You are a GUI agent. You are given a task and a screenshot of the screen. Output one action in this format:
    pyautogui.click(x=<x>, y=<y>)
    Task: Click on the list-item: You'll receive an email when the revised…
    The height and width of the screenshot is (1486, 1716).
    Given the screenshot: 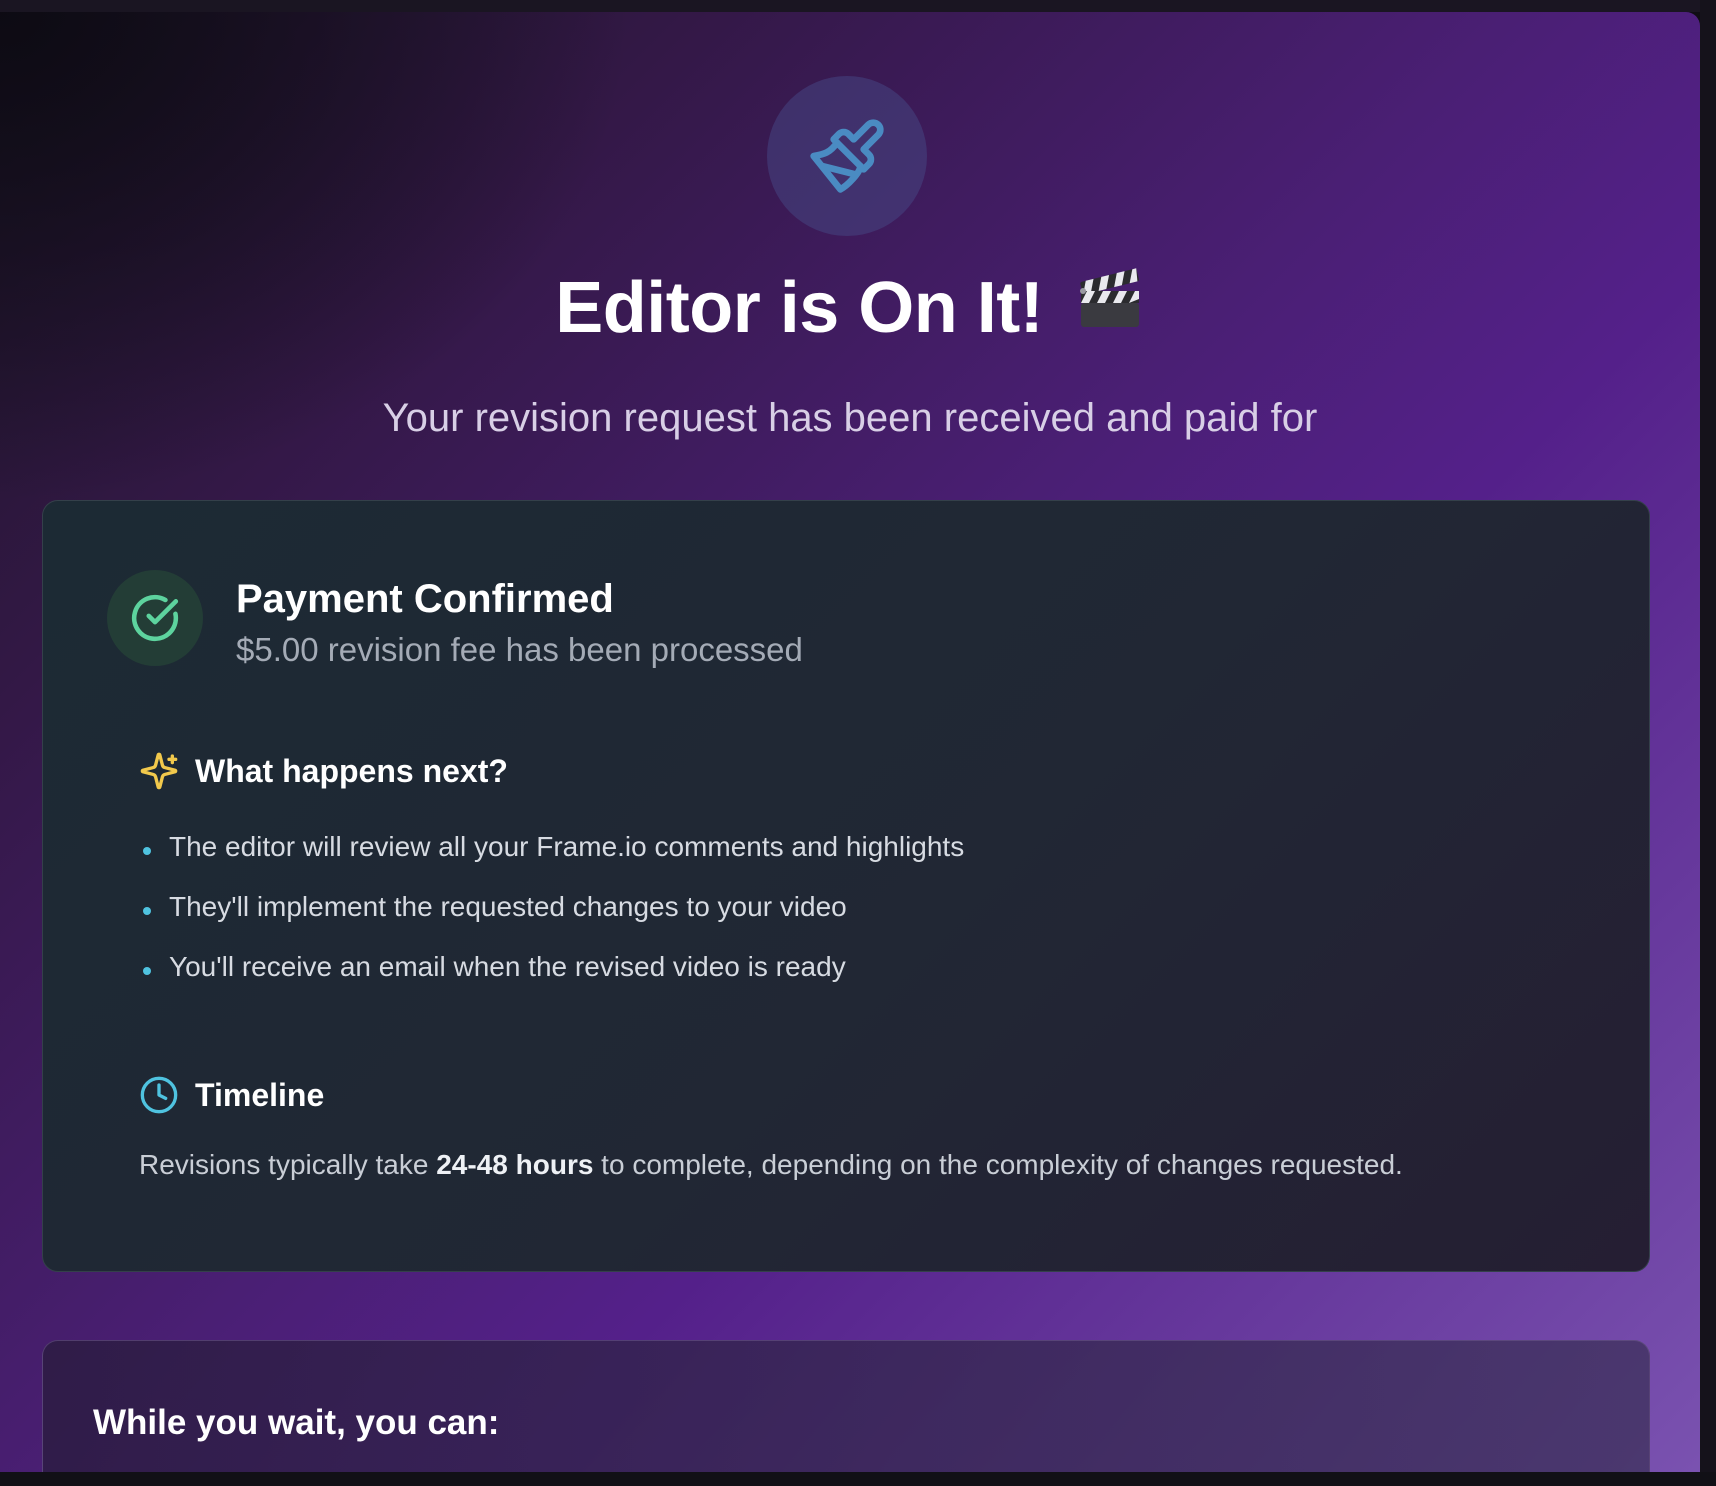 What is the action you would take?
    pyautogui.click(x=551, y=967)
    